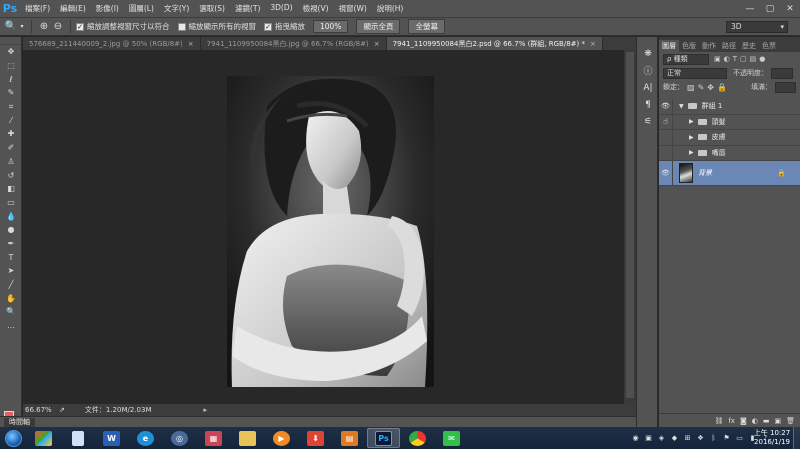 The image size is (800, 449). What do you see at coordinates (769, 46) in the screenshot?
I see `tab-swatches: 色票` at bounding box center [769, 46].